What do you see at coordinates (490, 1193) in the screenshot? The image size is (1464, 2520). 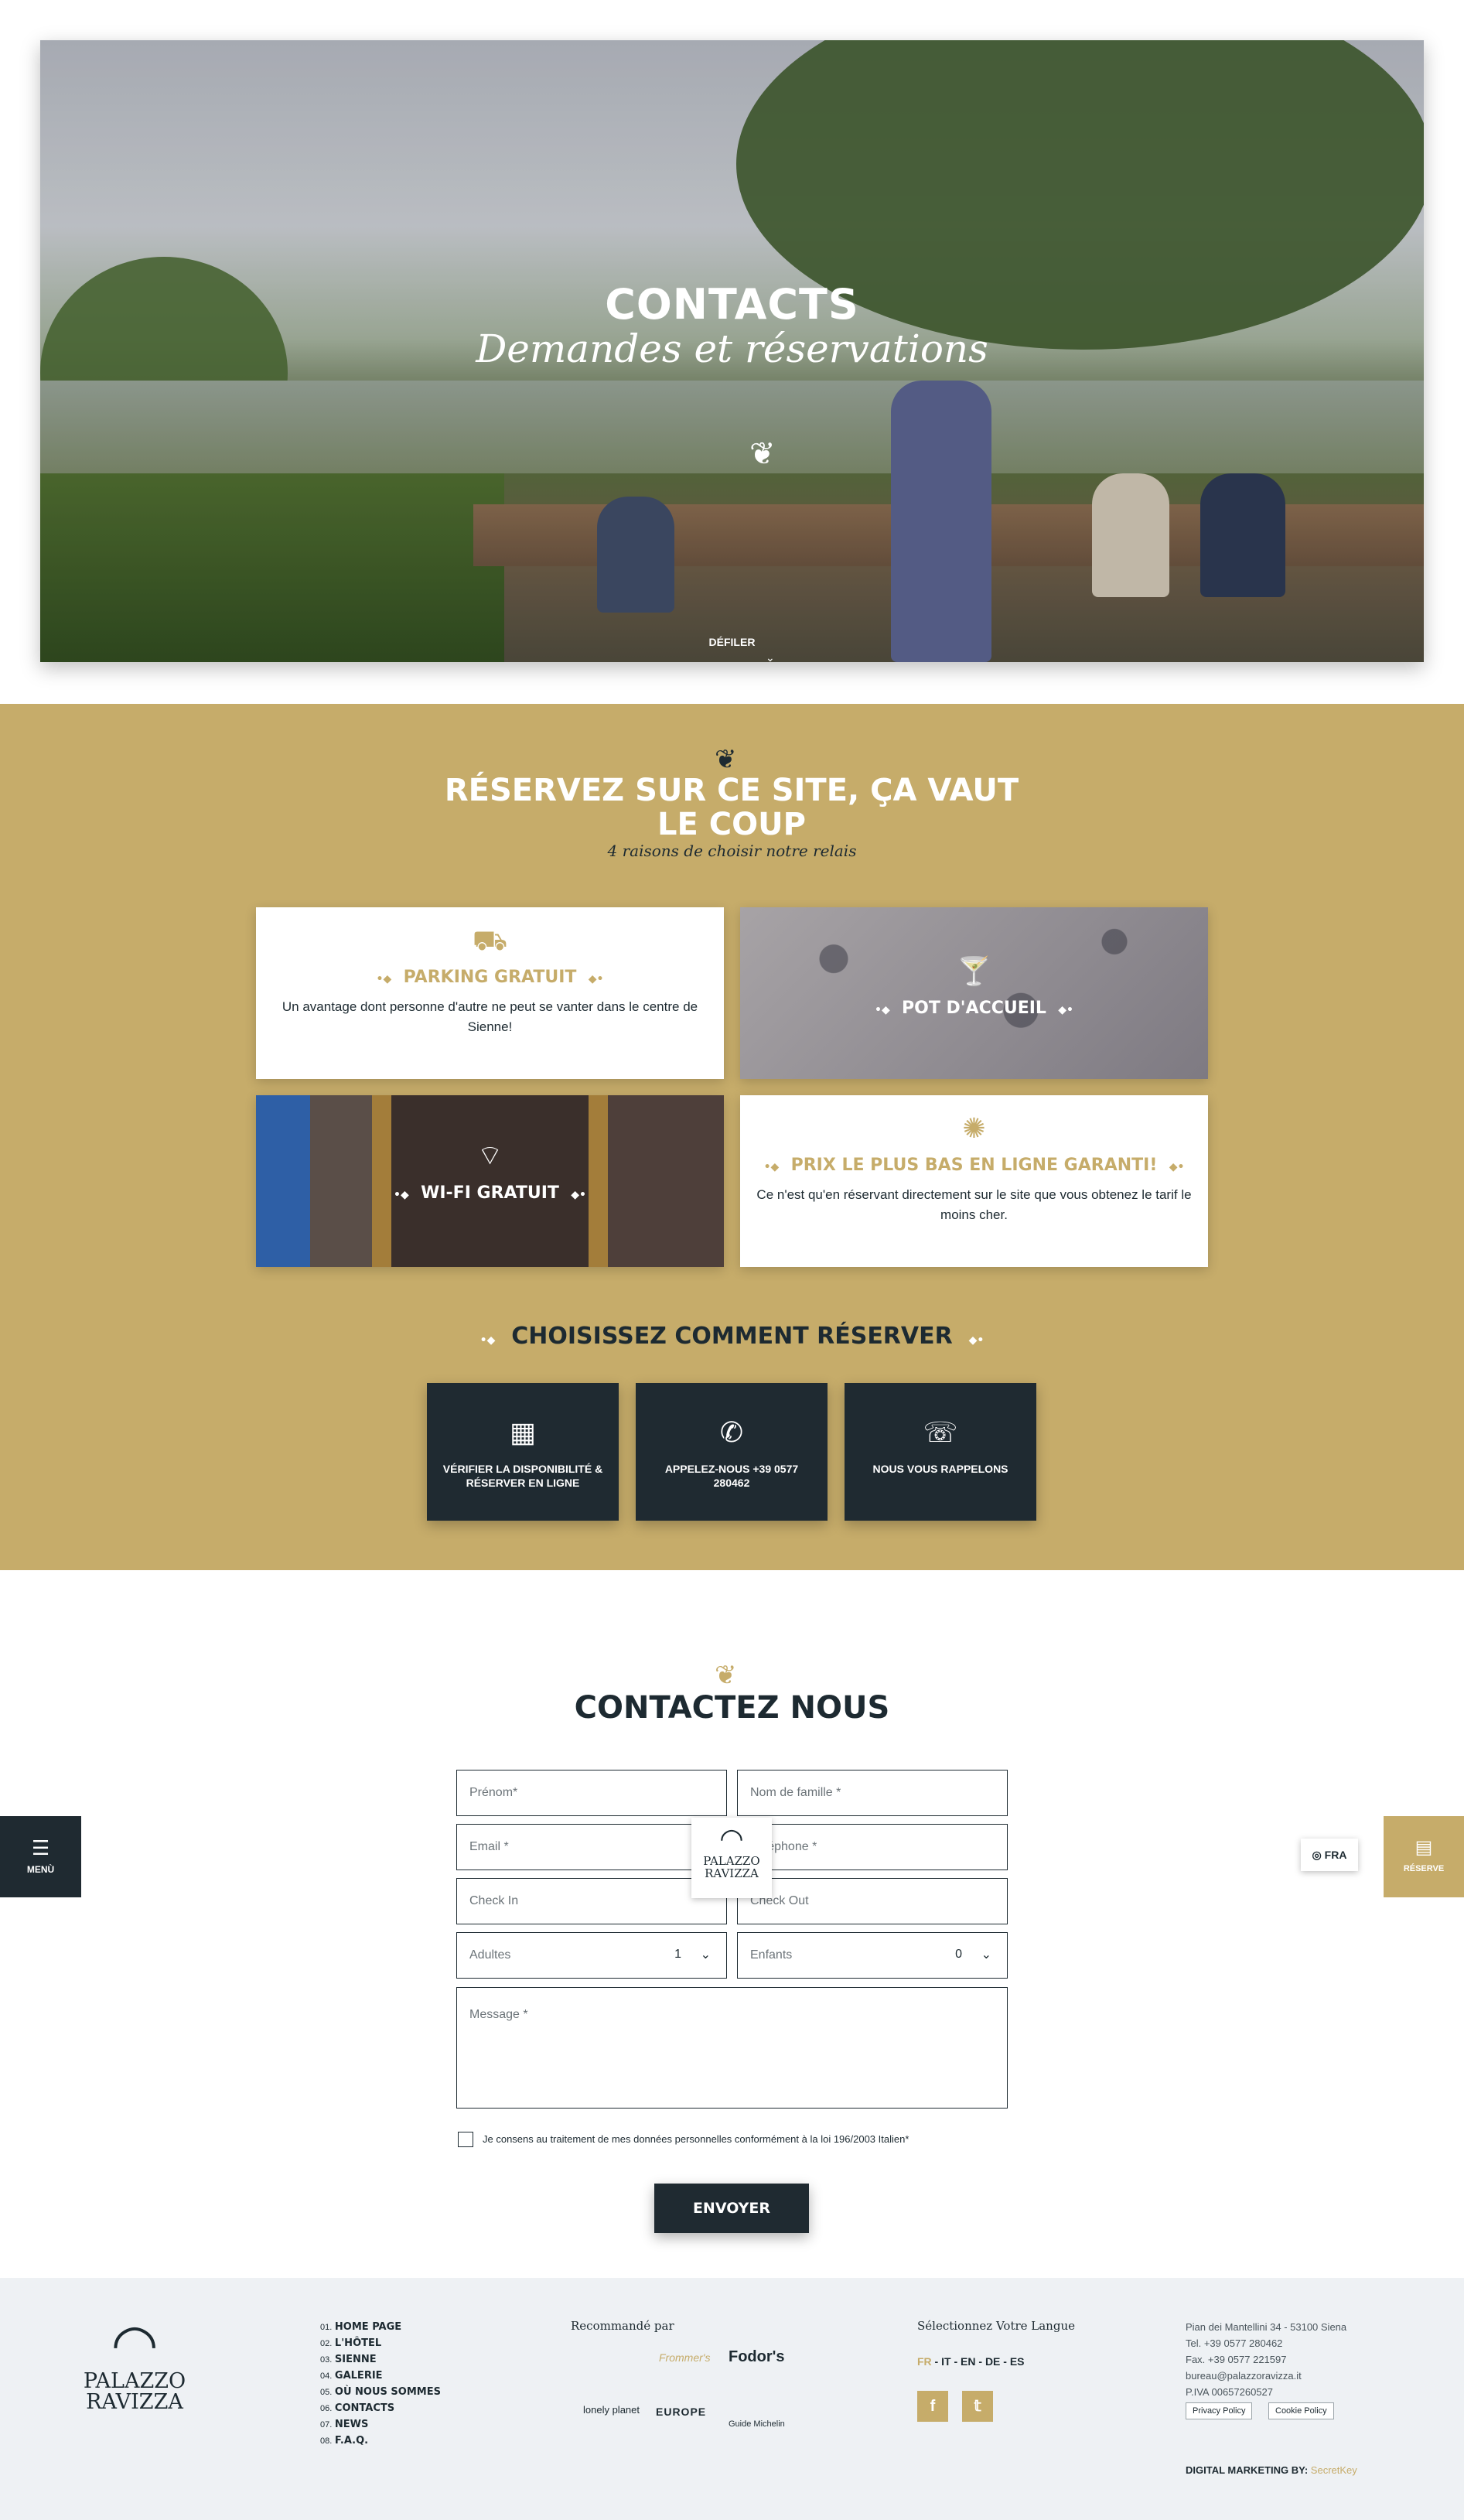 I see `reason-title: WI-FI GRATUIT` at bounding box center [490, 1193].